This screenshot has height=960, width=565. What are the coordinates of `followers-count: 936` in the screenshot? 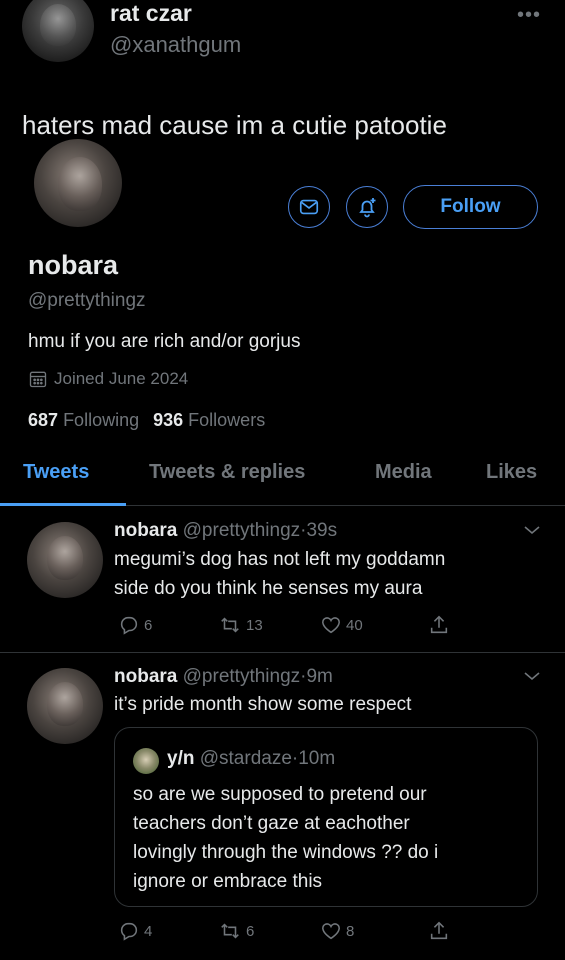 It's located at (168, 420).